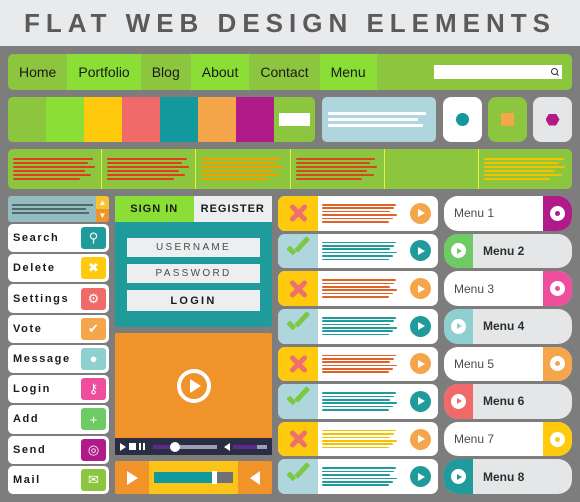  What do you see at coordinates (93, 328) in the screenshot?
I see `check-icon: ✔` at bounding box center [93, 328].